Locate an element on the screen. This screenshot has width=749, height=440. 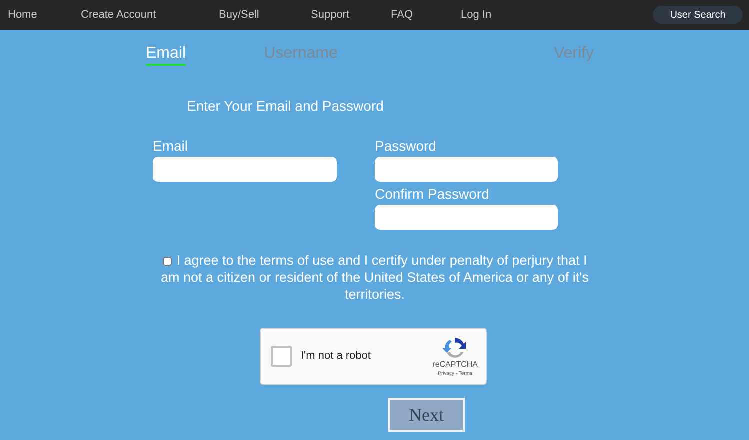
nav-link: Support is located at coordinates (351, 15).